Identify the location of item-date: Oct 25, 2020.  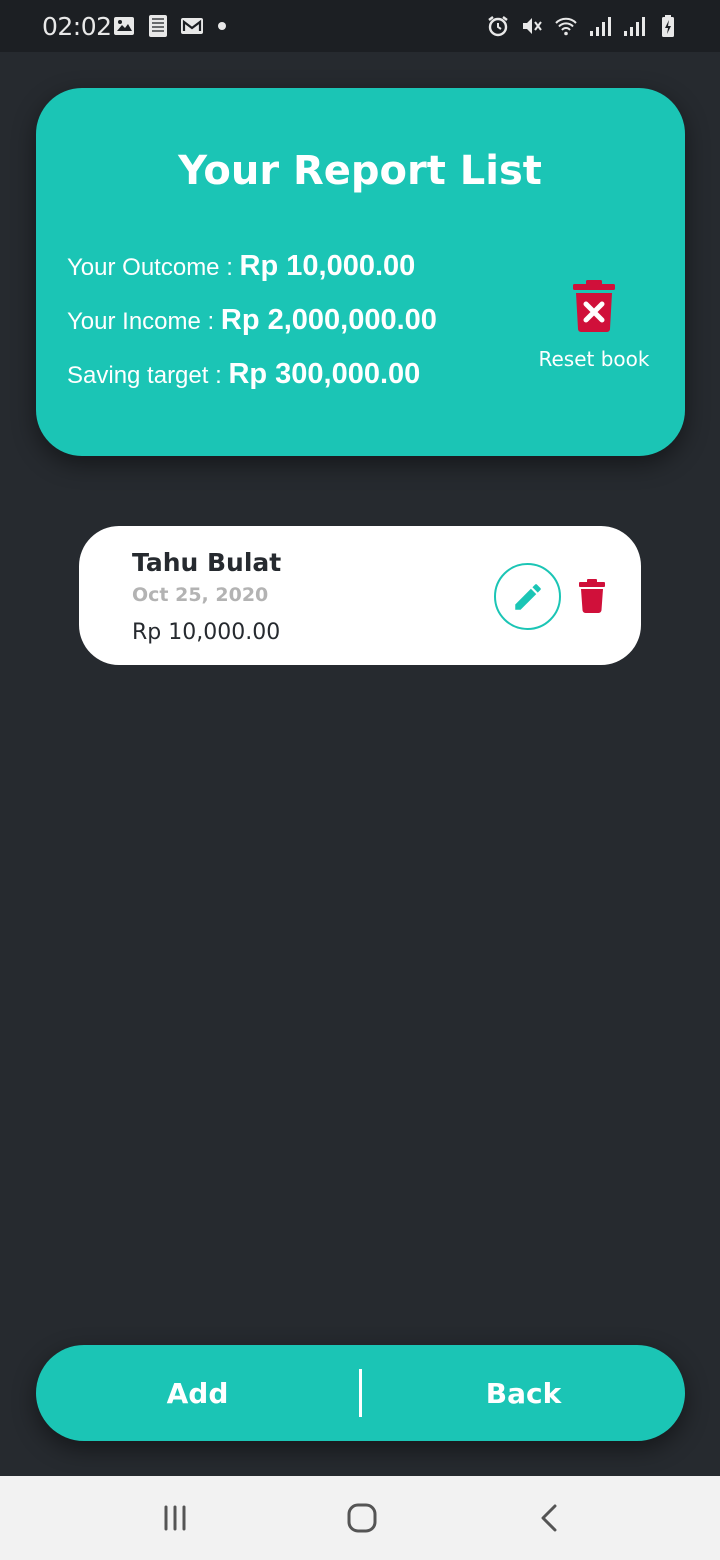
(200, 595).